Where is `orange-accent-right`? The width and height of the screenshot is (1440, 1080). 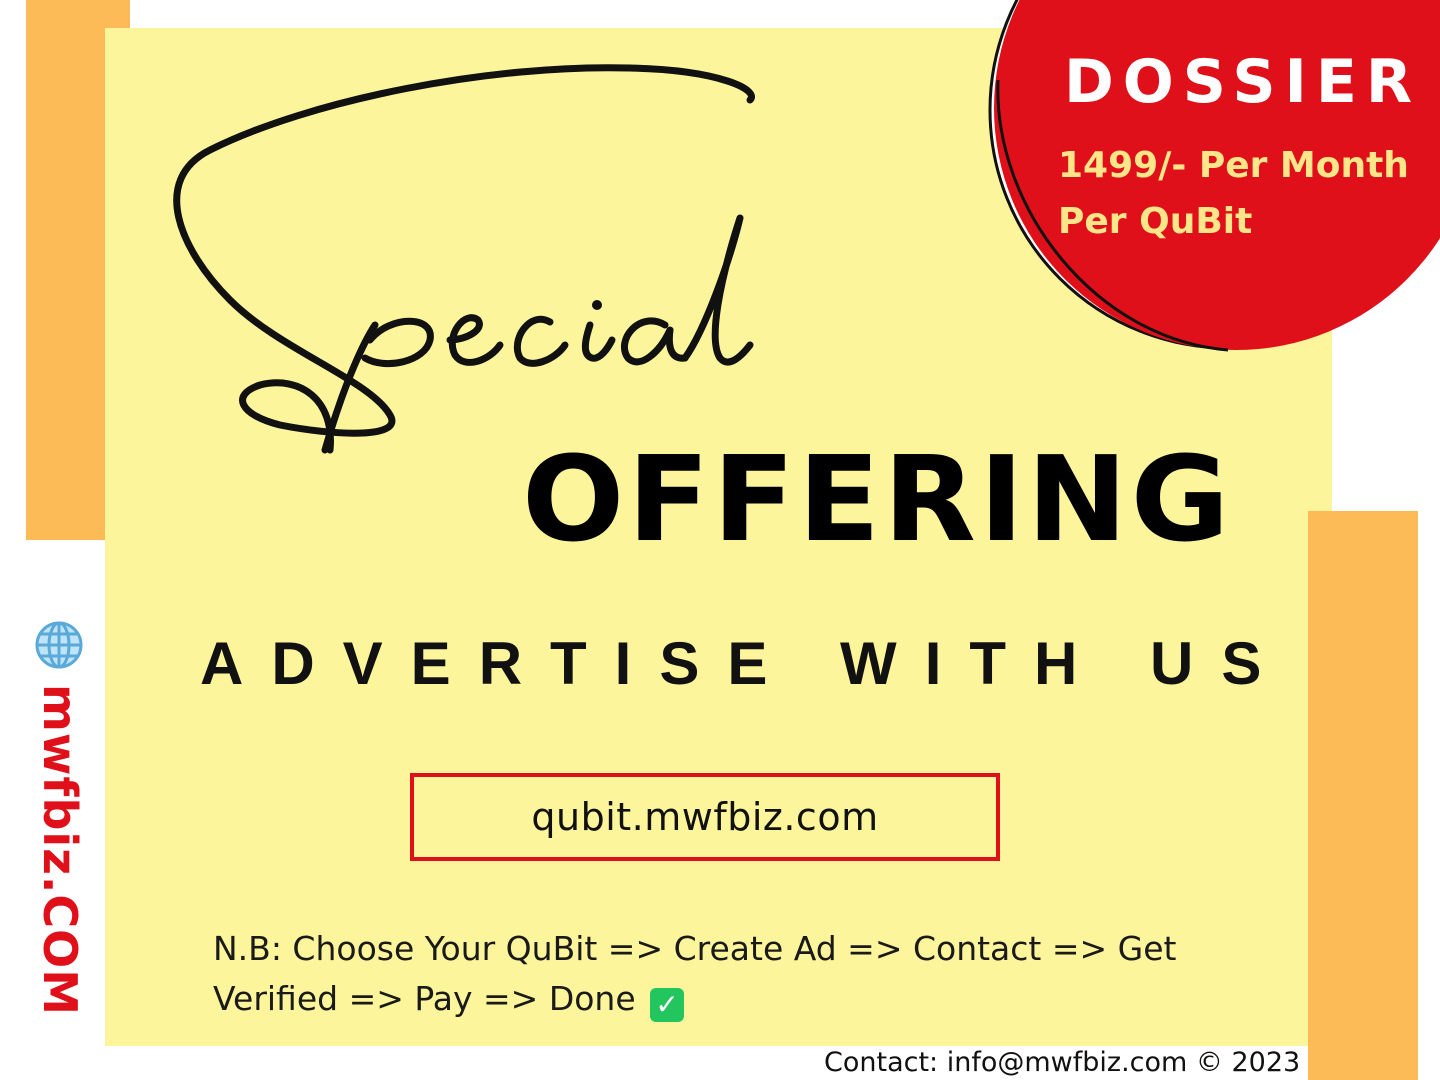 orange-accent-right is located at coordinates (1363, 795).